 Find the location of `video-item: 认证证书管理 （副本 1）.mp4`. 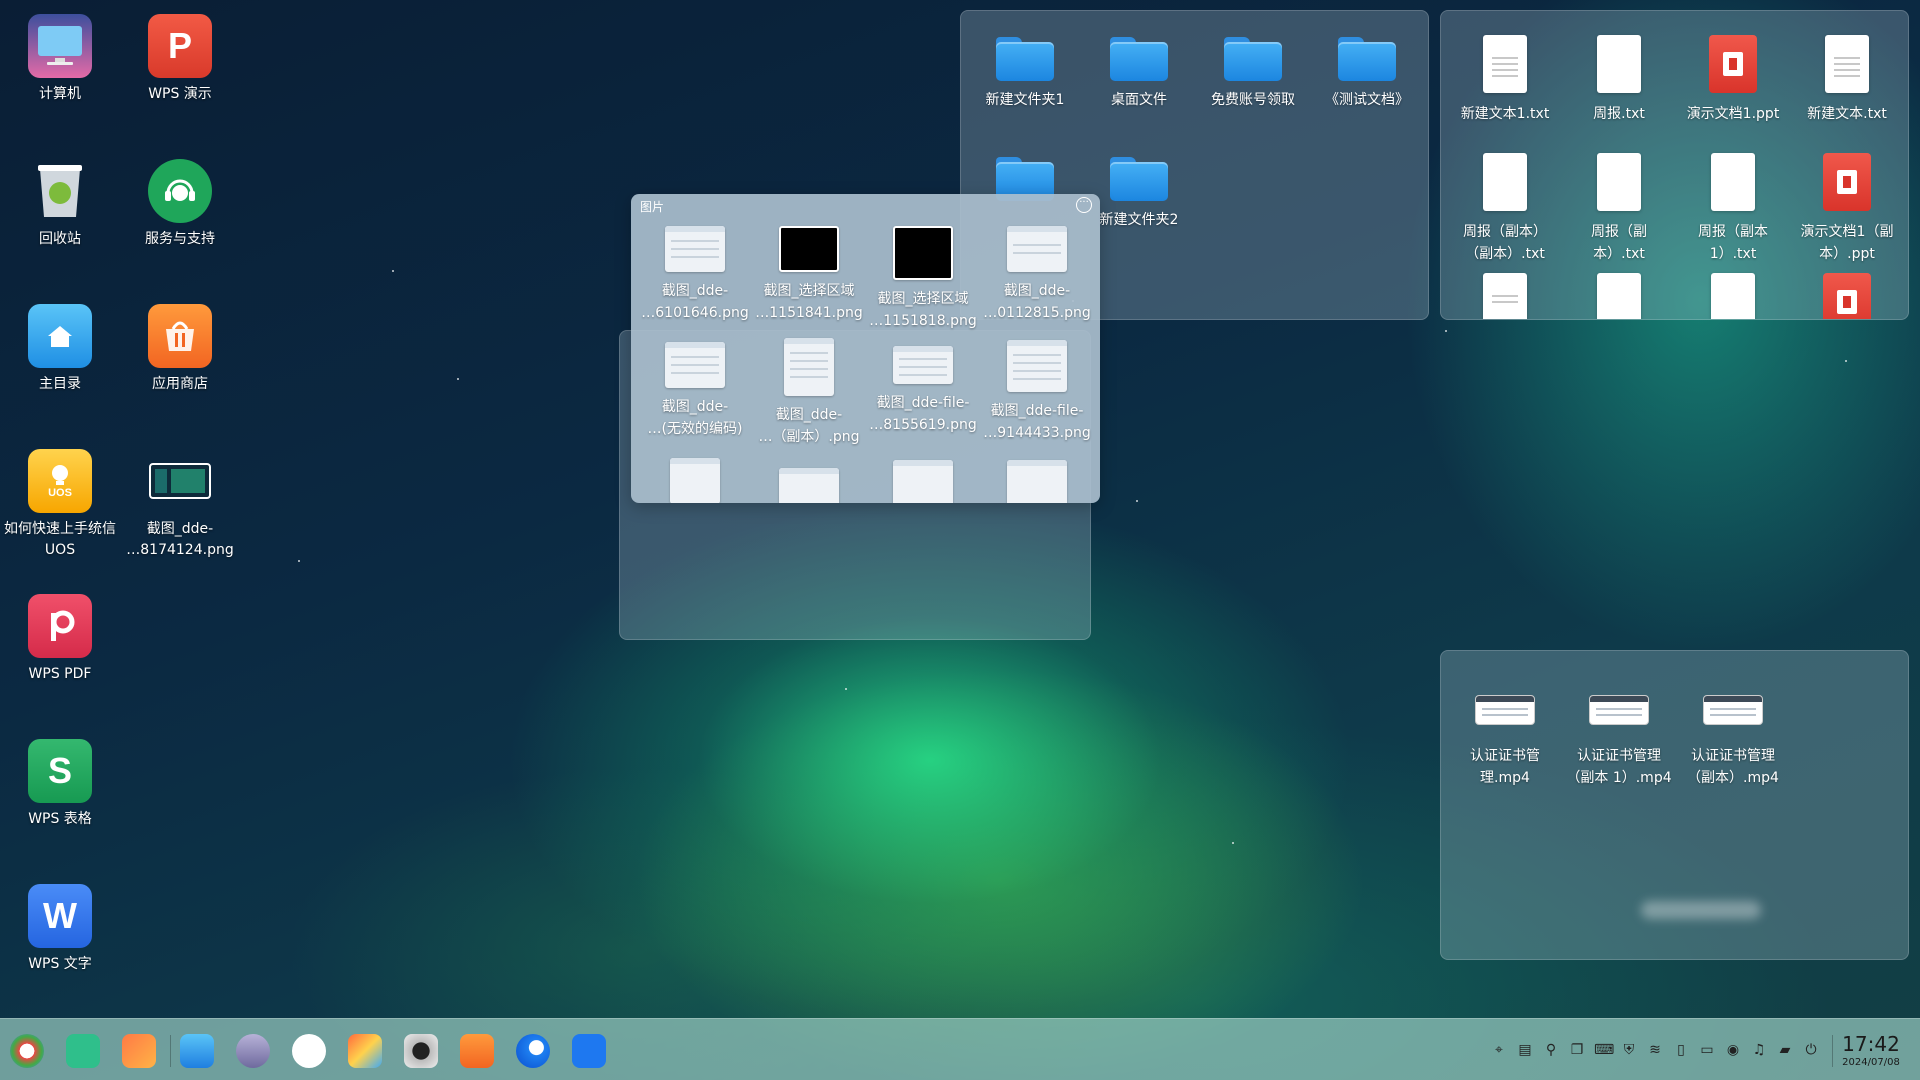

video-item: 认证证书管理 （副本 1）.mp4 is located at coordinates (1619, 738).